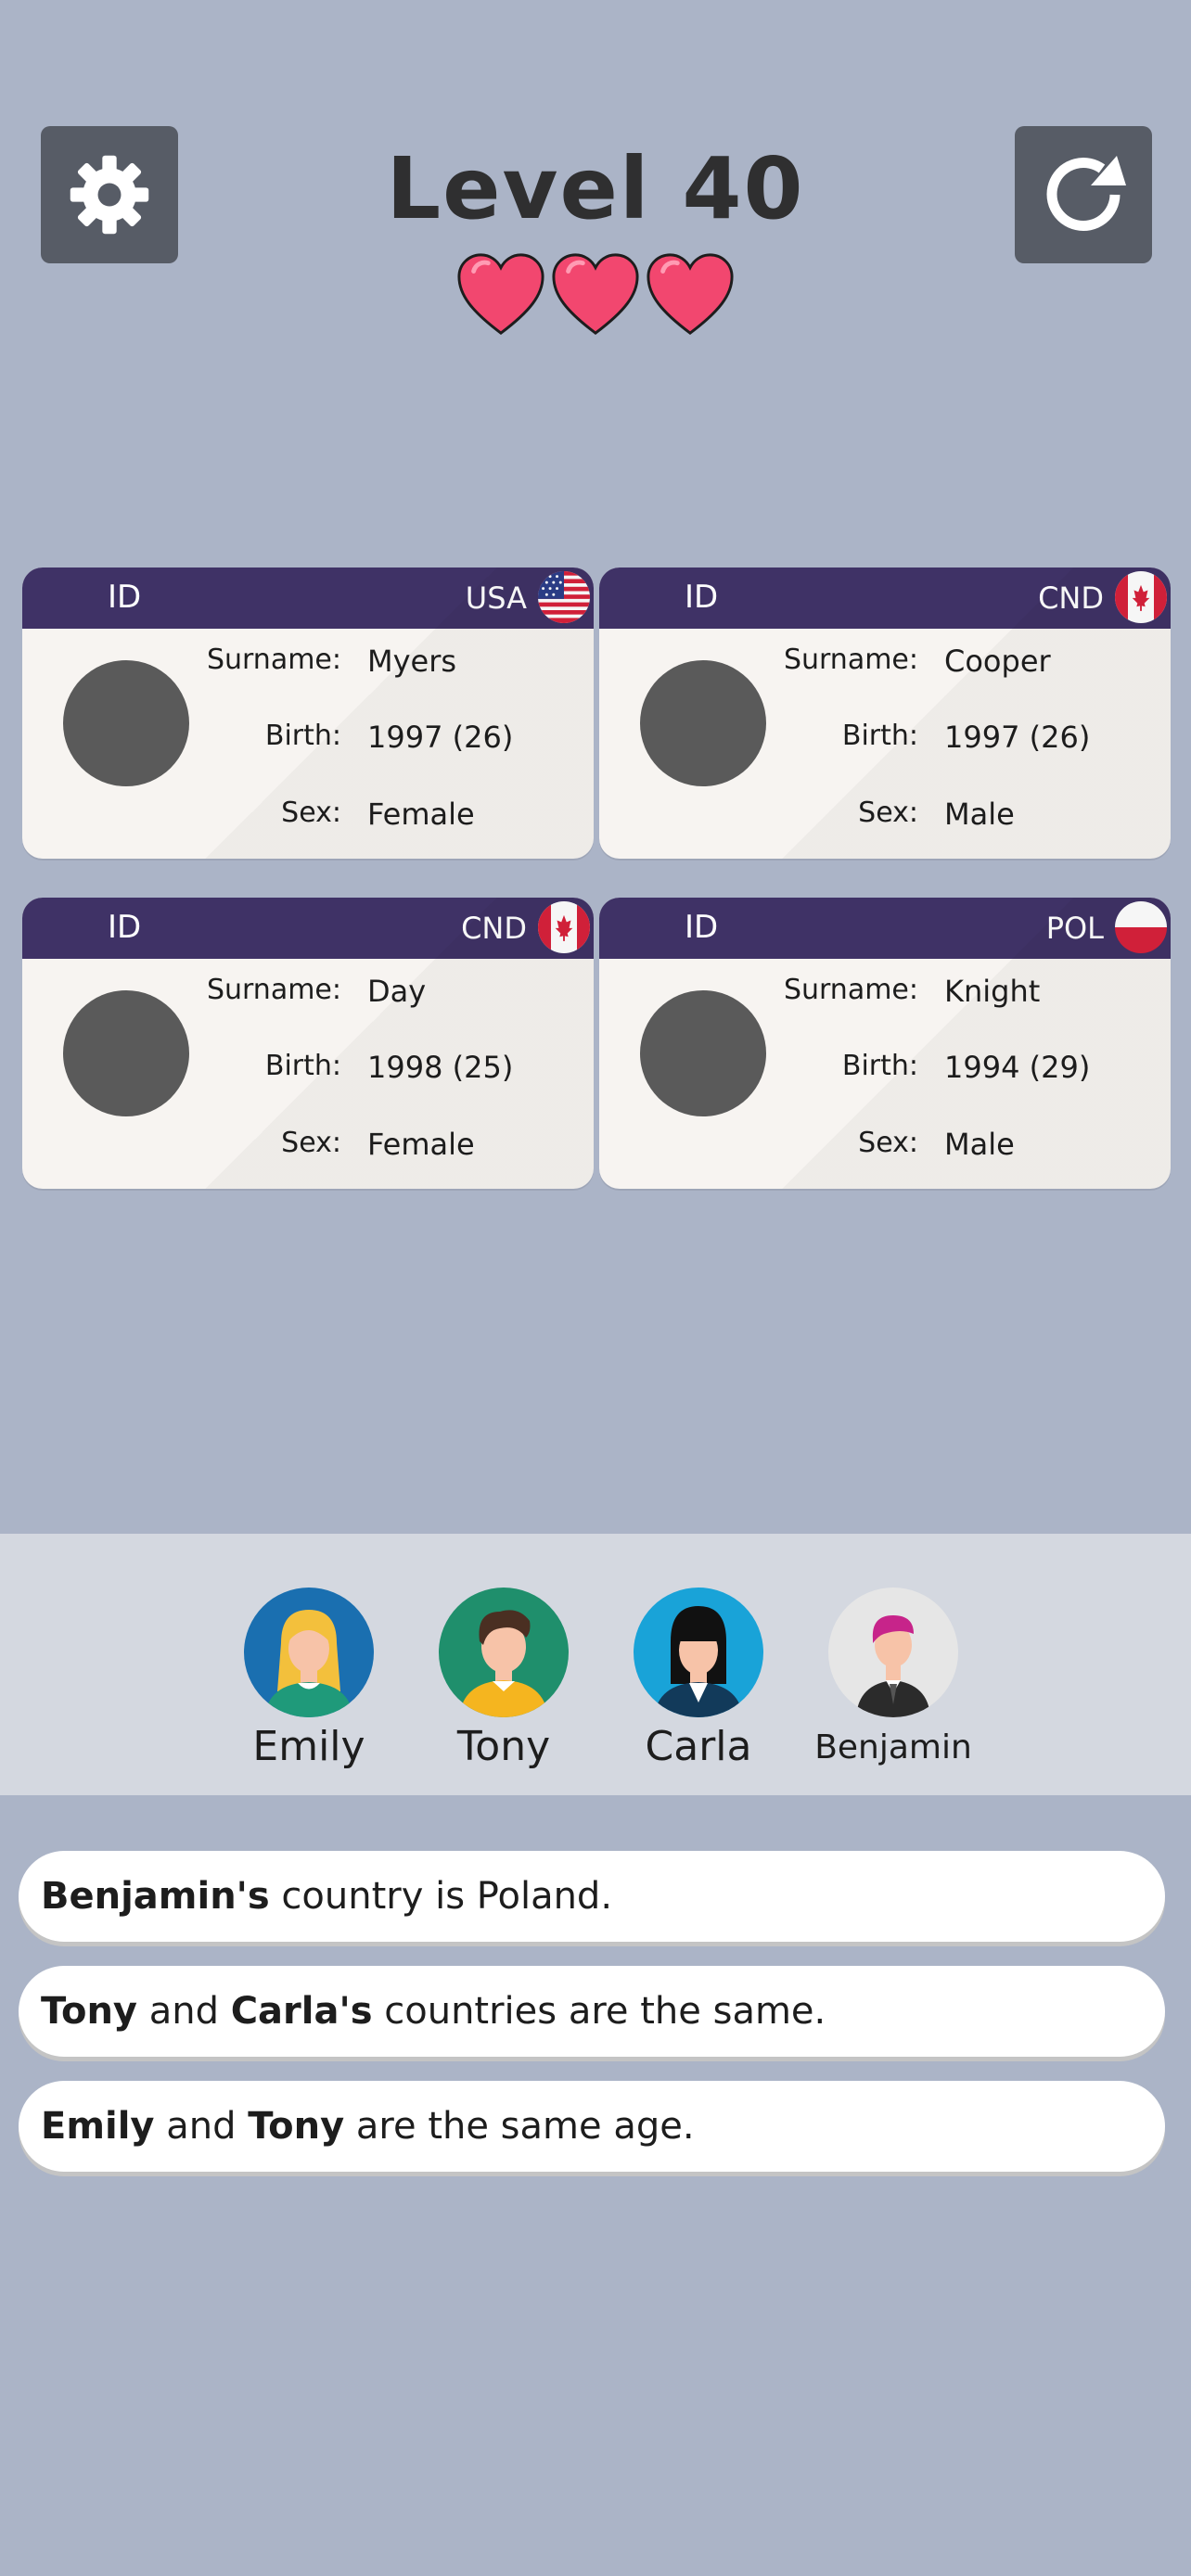 Image resolution: width=1191 pixels, height=2576 pixels. What do you see at coordinates (440, 1067) in the screenshot?
I see `birth-value: 1998 (25)` at bounding box center [440, 1067].